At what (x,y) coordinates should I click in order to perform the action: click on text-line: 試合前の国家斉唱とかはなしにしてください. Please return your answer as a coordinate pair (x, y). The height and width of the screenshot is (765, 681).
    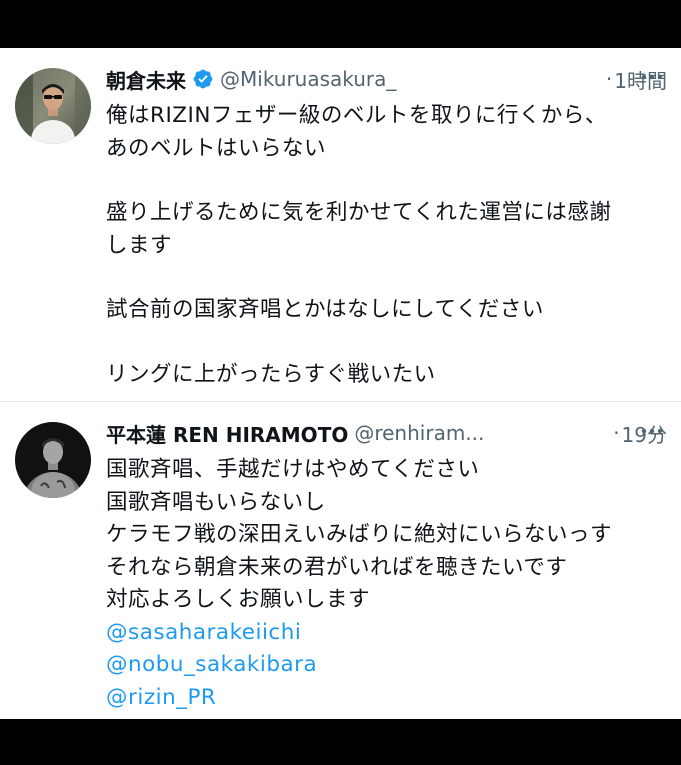
    Looking at the image, I should click on (325, 309).